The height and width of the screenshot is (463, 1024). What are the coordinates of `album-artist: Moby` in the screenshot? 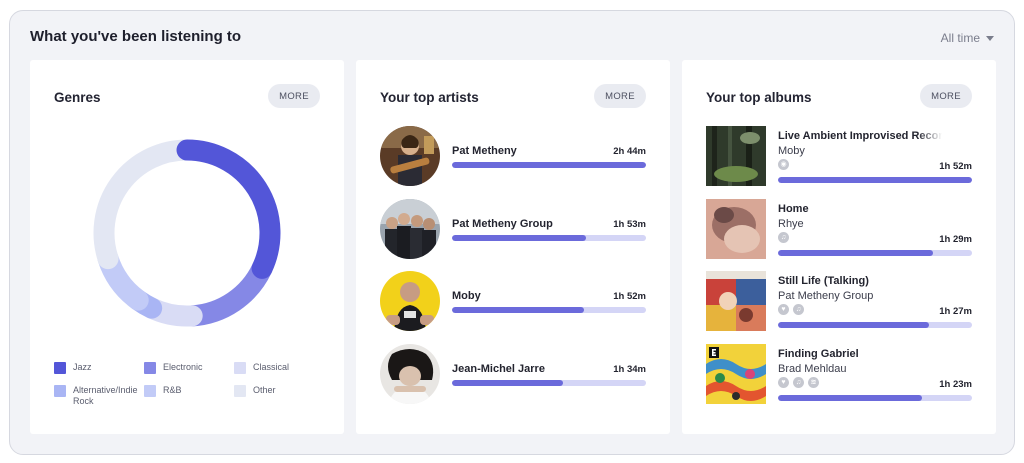 It's located at (791, 151).